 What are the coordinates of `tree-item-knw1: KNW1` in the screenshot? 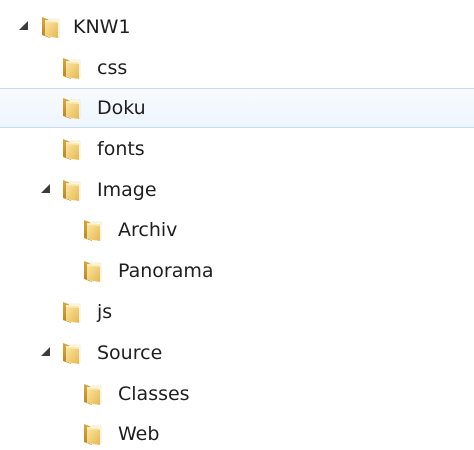 It's located at (237, 27).